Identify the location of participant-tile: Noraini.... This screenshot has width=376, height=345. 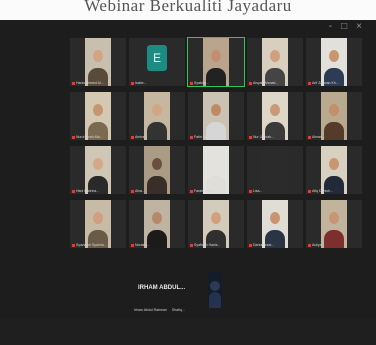
(157, 224).